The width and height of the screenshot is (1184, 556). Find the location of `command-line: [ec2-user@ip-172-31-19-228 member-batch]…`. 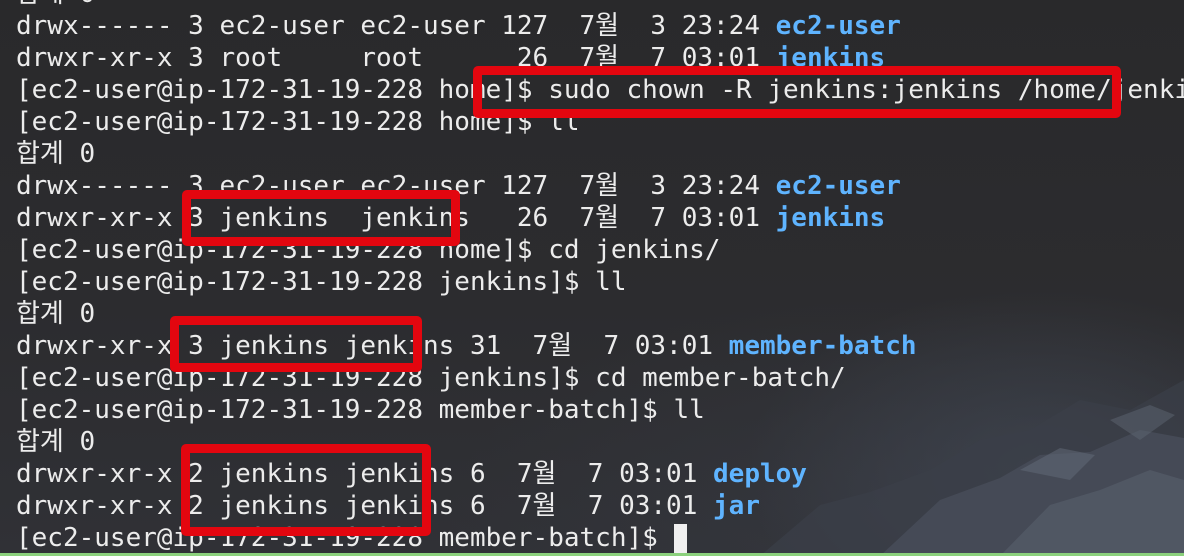

command-line: [ec2-user@ip-172-31-19-228 member-batch]… is located at coordinates (600, 410).